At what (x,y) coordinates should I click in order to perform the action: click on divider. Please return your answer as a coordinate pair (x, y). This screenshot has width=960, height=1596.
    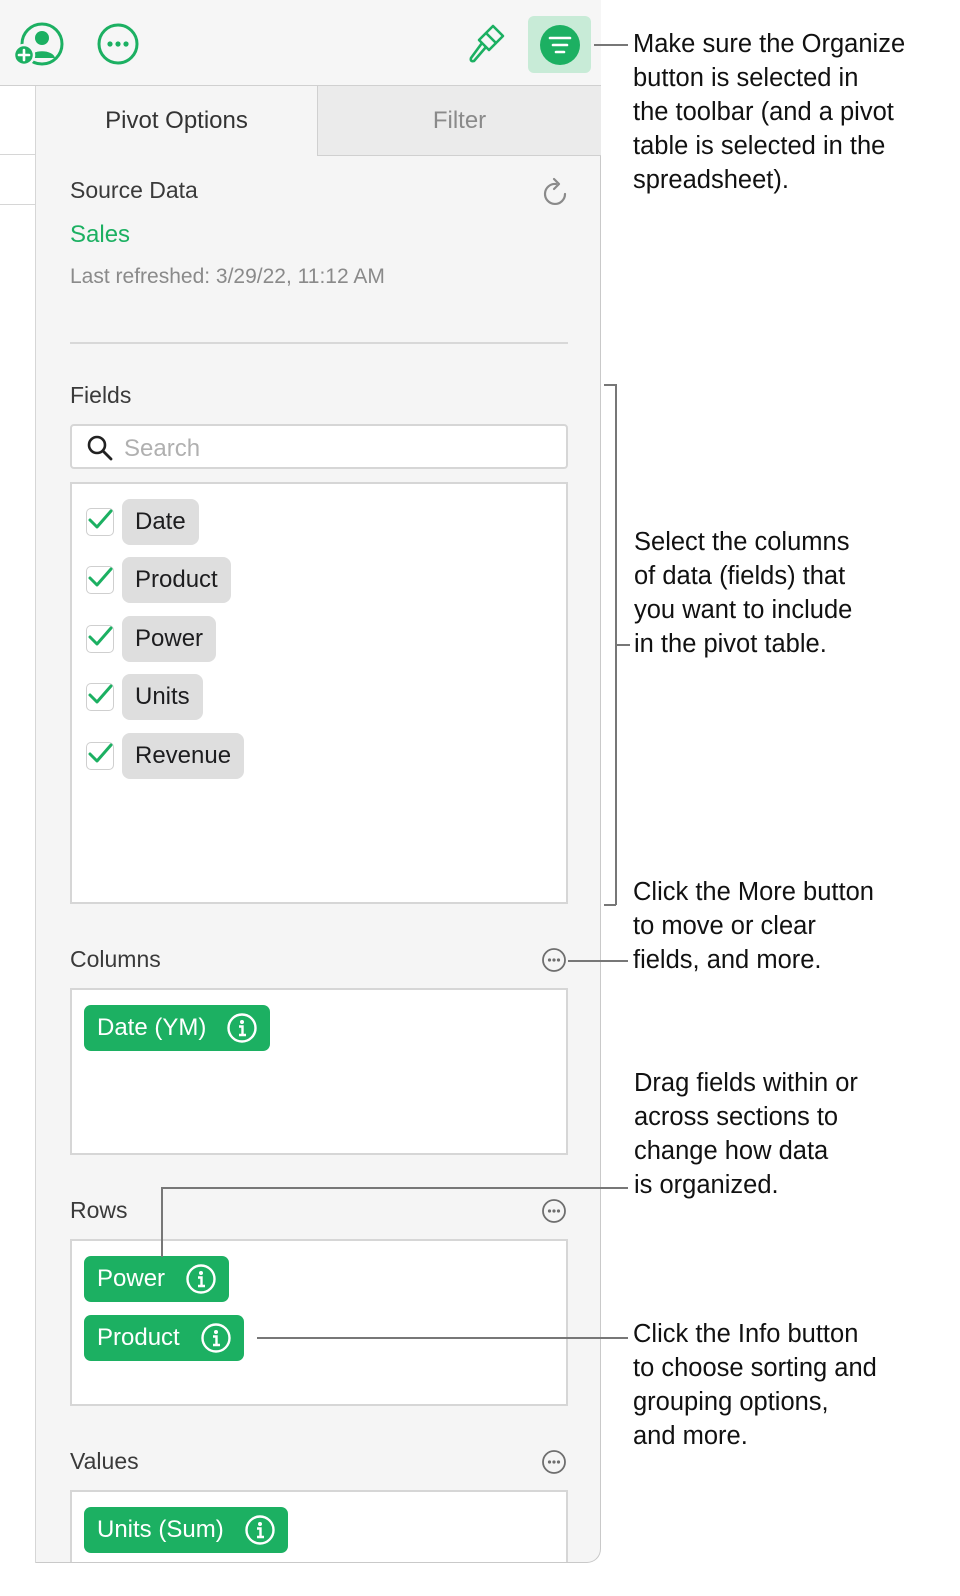
    Looking at the image, I should click on (319, 343).